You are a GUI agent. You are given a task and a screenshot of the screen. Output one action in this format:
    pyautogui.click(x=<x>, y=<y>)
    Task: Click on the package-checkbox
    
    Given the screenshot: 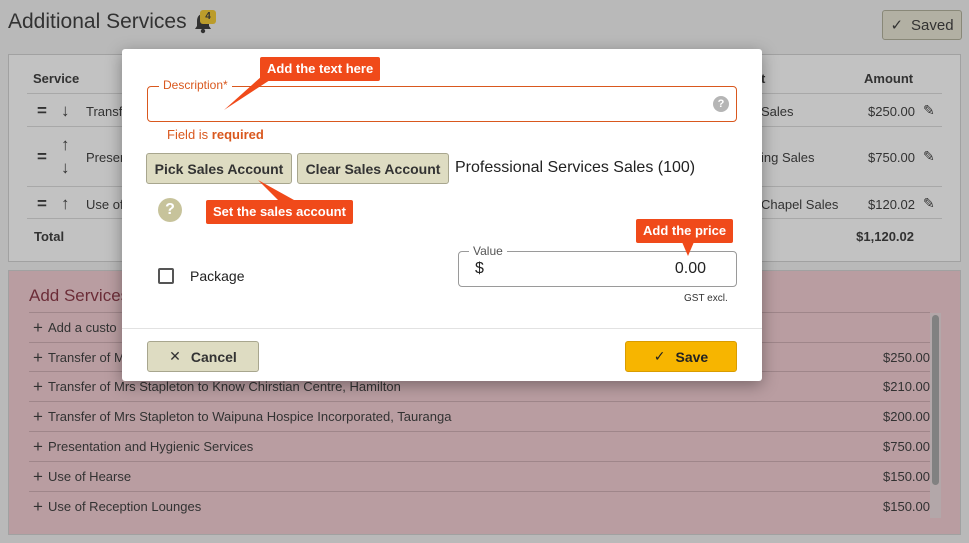 What is the action you would take?
    pyautogui.click(x=166, y=276)
    